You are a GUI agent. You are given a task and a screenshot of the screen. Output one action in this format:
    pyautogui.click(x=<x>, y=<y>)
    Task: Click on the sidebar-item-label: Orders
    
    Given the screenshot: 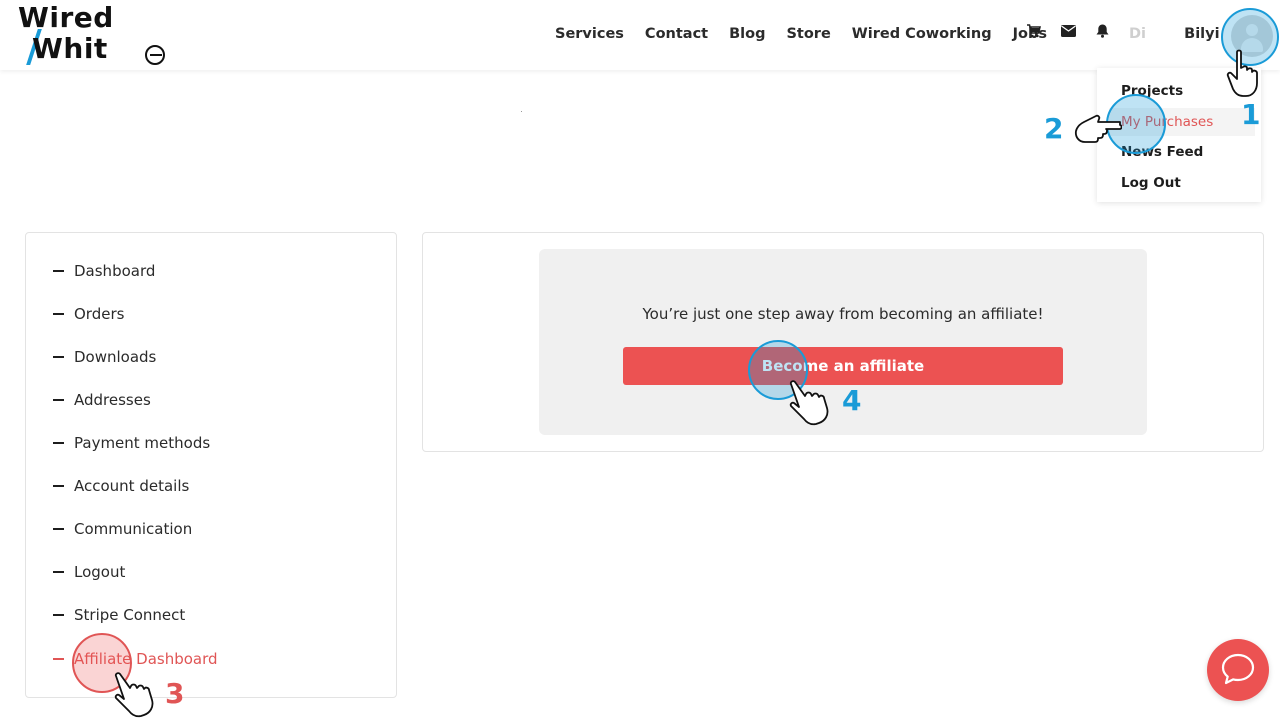 What is the action you would take?
    pyautogui.click(x=99, y=314)
    